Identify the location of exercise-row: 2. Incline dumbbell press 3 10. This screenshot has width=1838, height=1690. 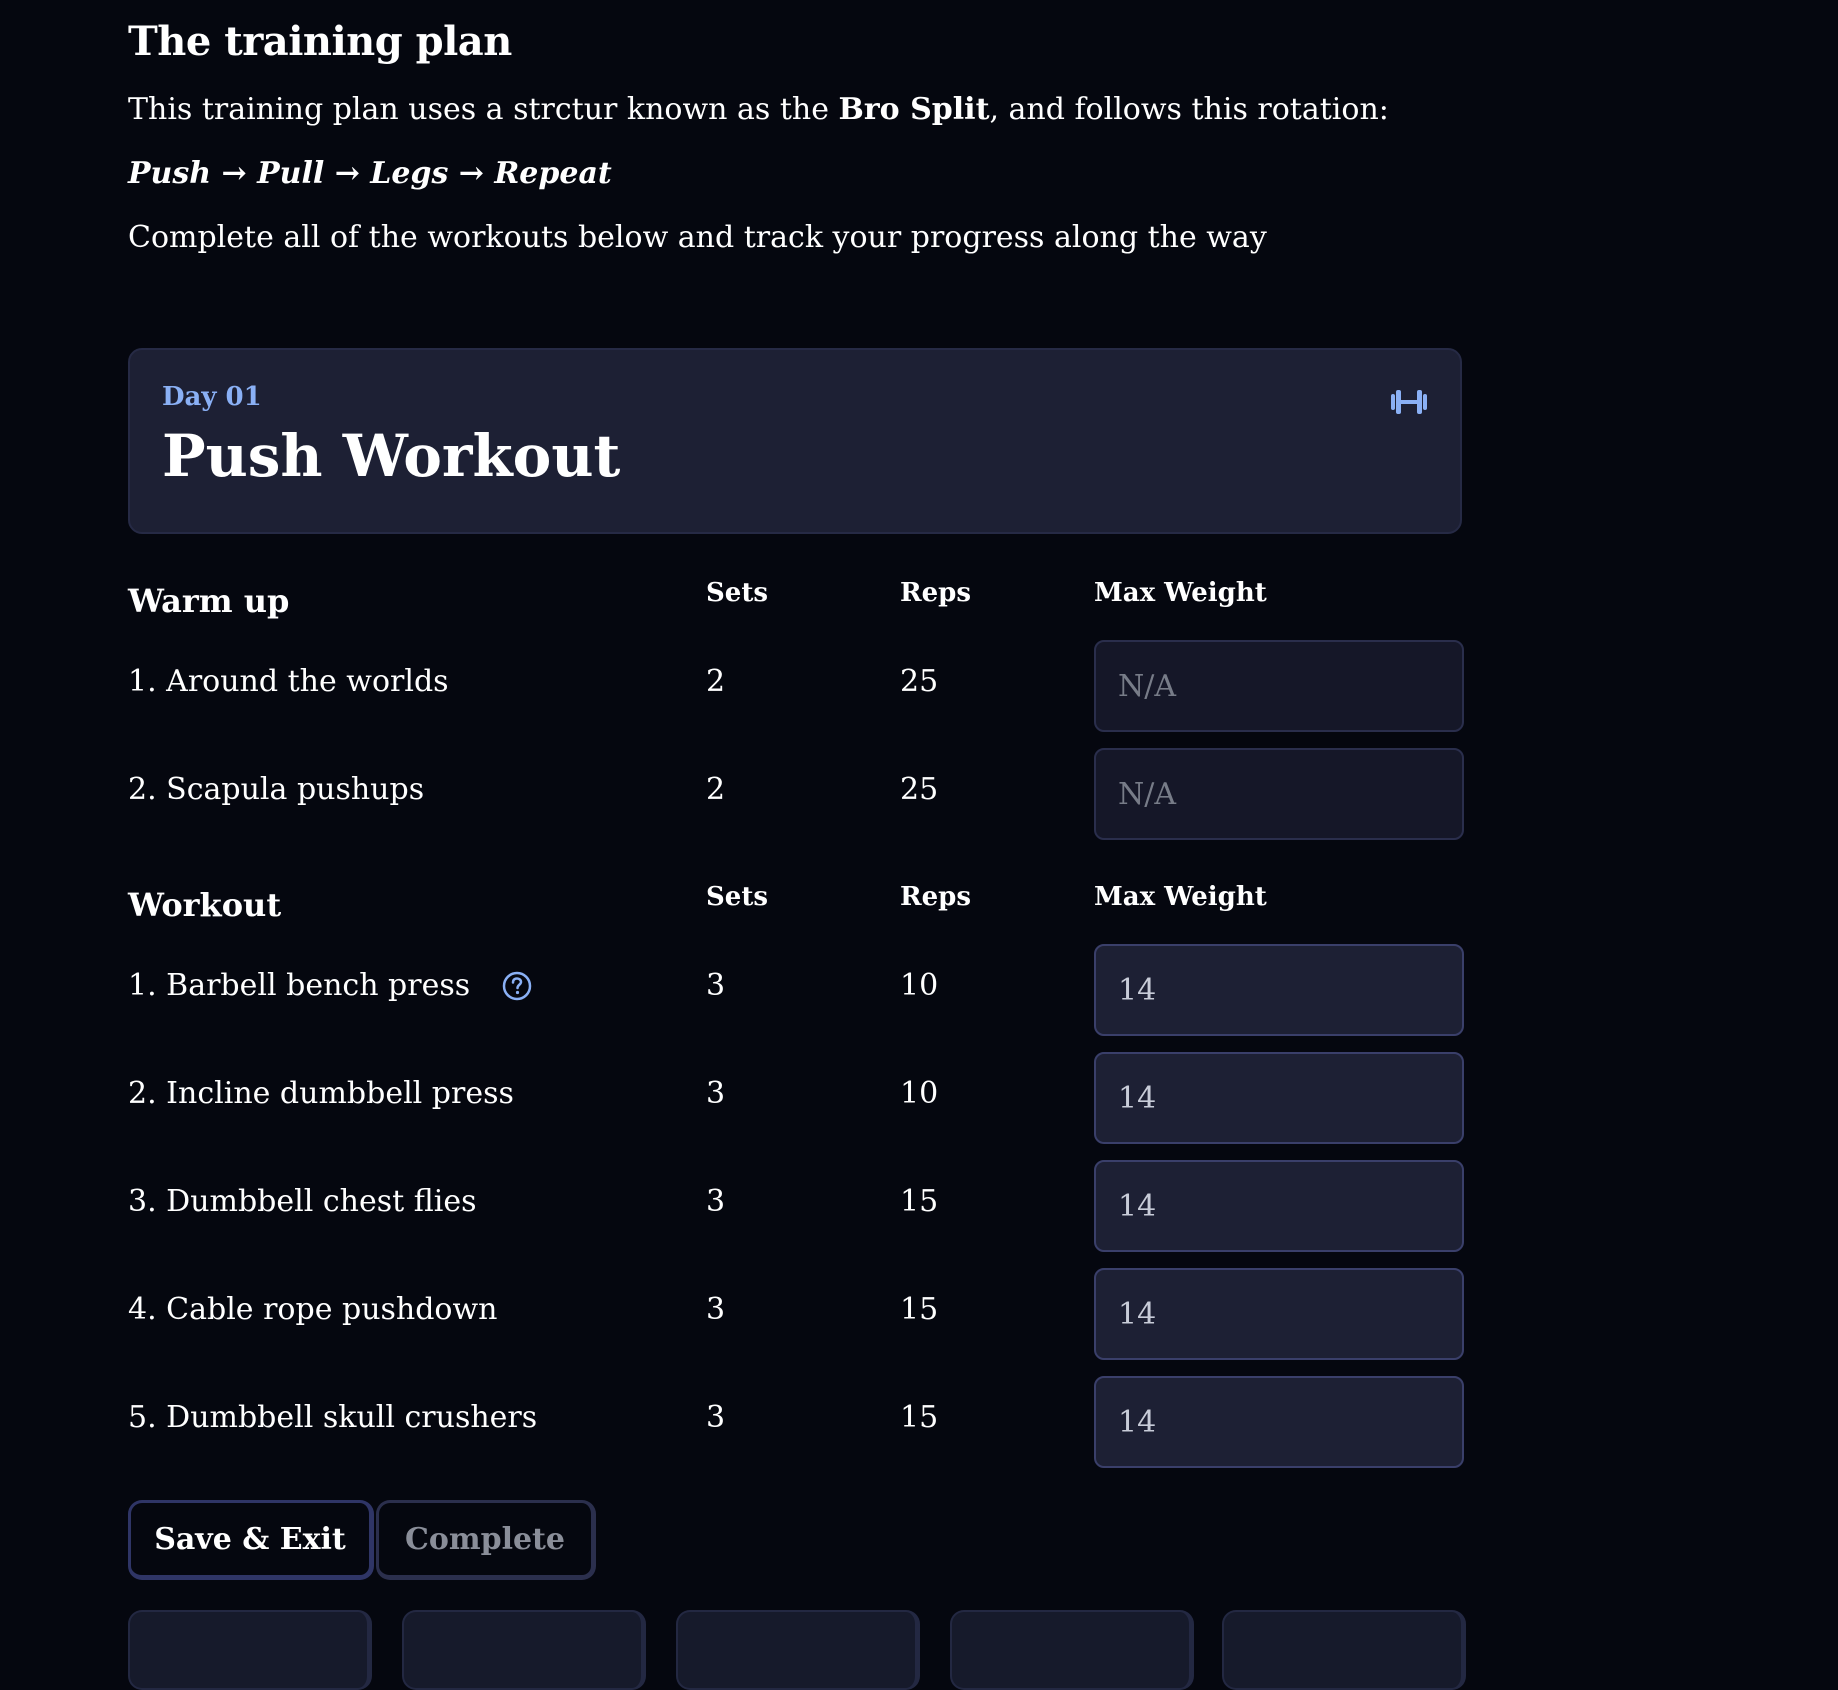
(796, 1098).